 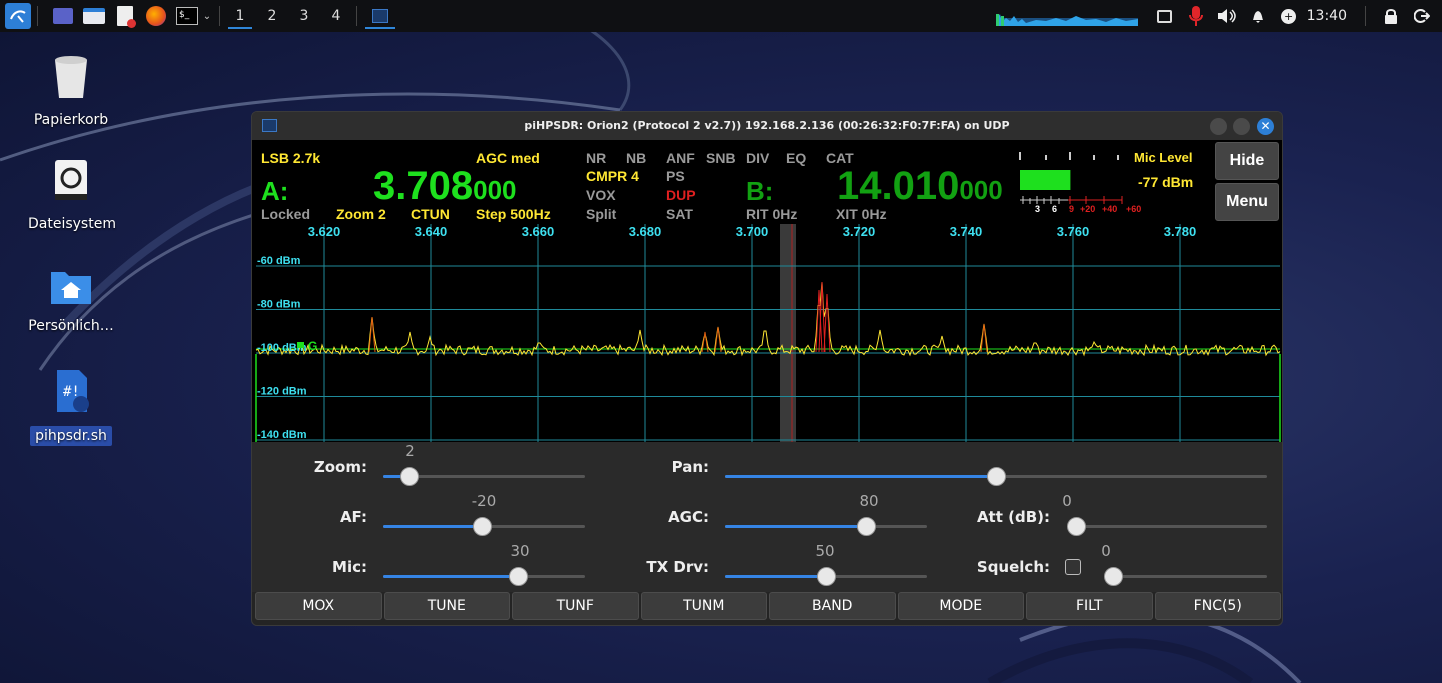 What do you see at coordinates (73, 391) in the screenshot?
I see `script-file-icon: #!` at bounding box center [73, 391].